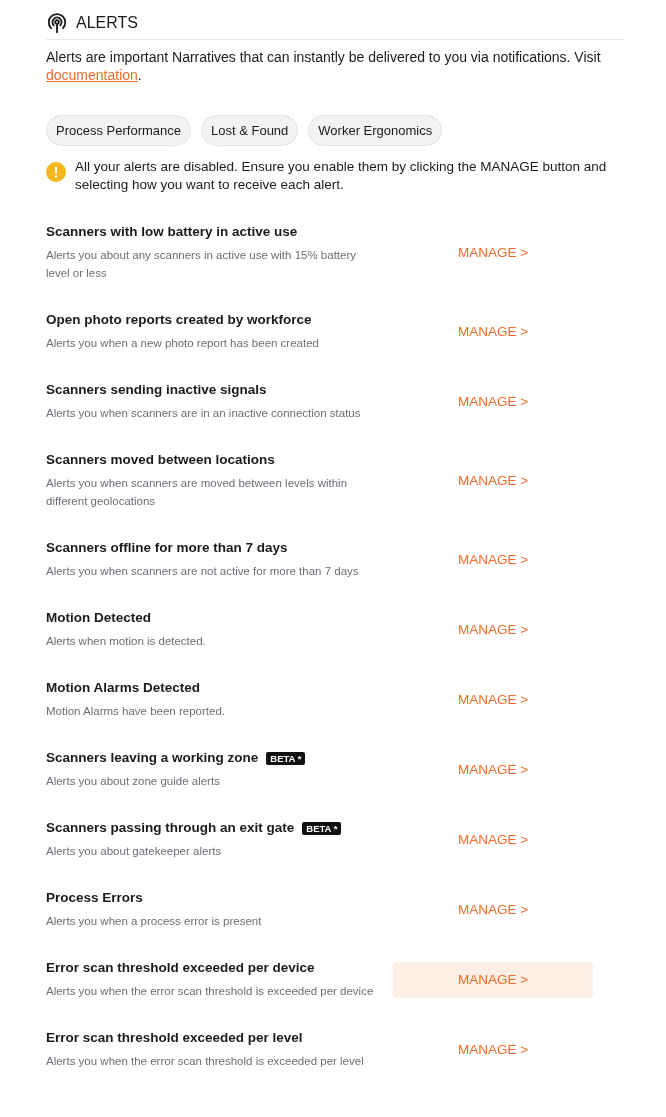 The image size is (666, 1117). I want to click on alert-description: Alerts you about any scanners in active use with 15% battery level or less, so click(202, 264).